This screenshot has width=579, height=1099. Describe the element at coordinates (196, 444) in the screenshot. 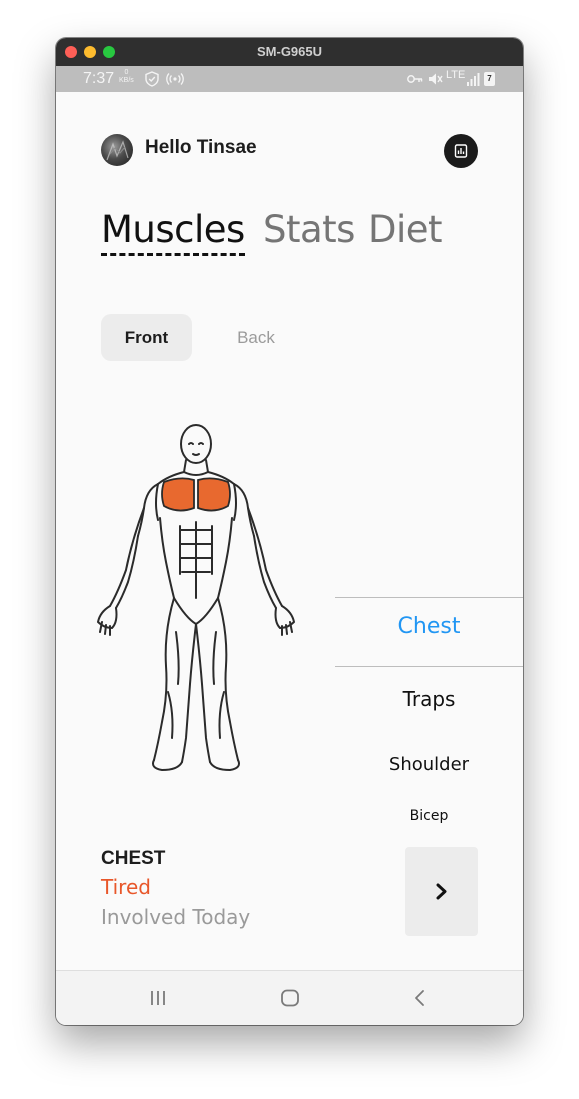

I see `head-outline` at that location.